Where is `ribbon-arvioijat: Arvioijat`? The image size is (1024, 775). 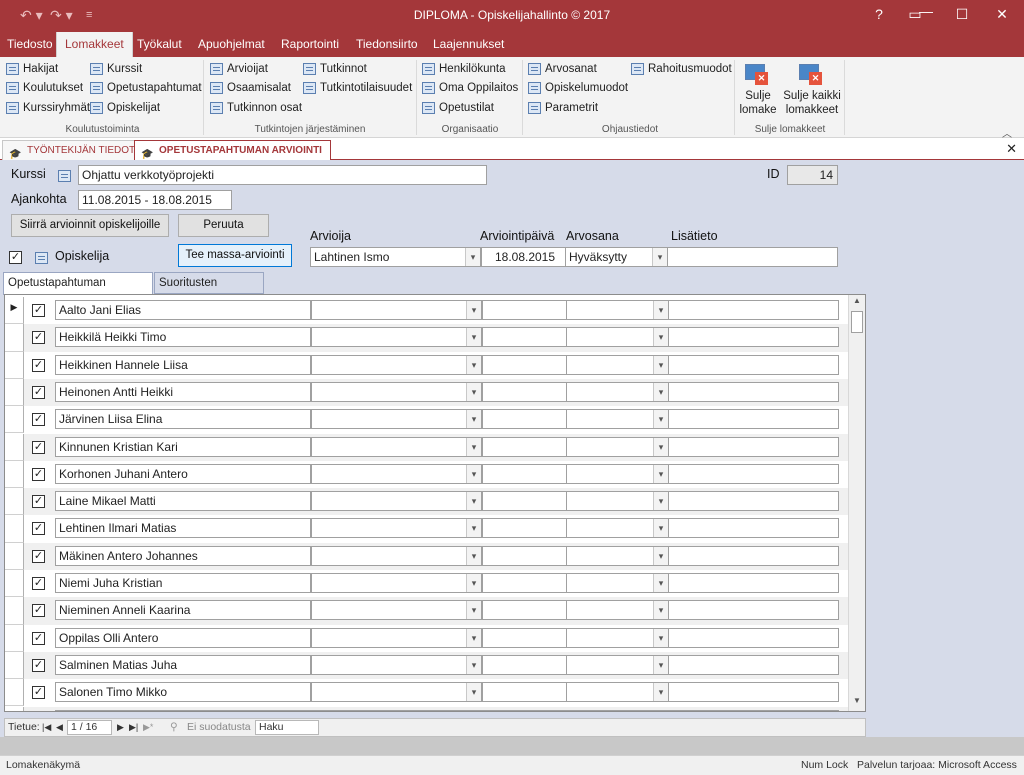 ribbon-arvioijat: Arvioijat is located at coordinates (239, 69).